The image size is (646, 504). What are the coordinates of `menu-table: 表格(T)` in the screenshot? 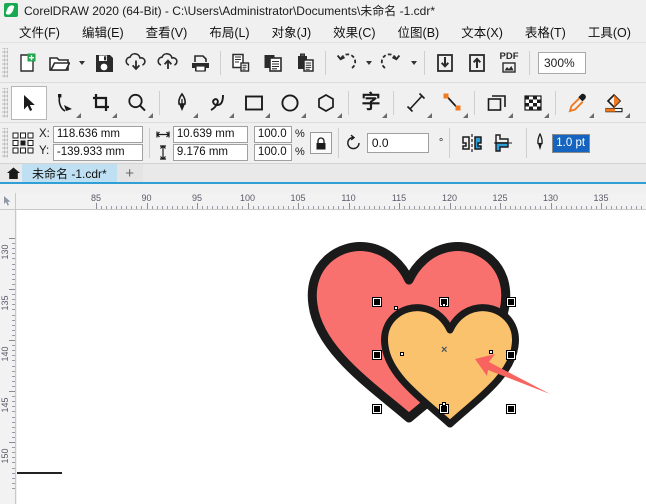 It's located at (545, 31).